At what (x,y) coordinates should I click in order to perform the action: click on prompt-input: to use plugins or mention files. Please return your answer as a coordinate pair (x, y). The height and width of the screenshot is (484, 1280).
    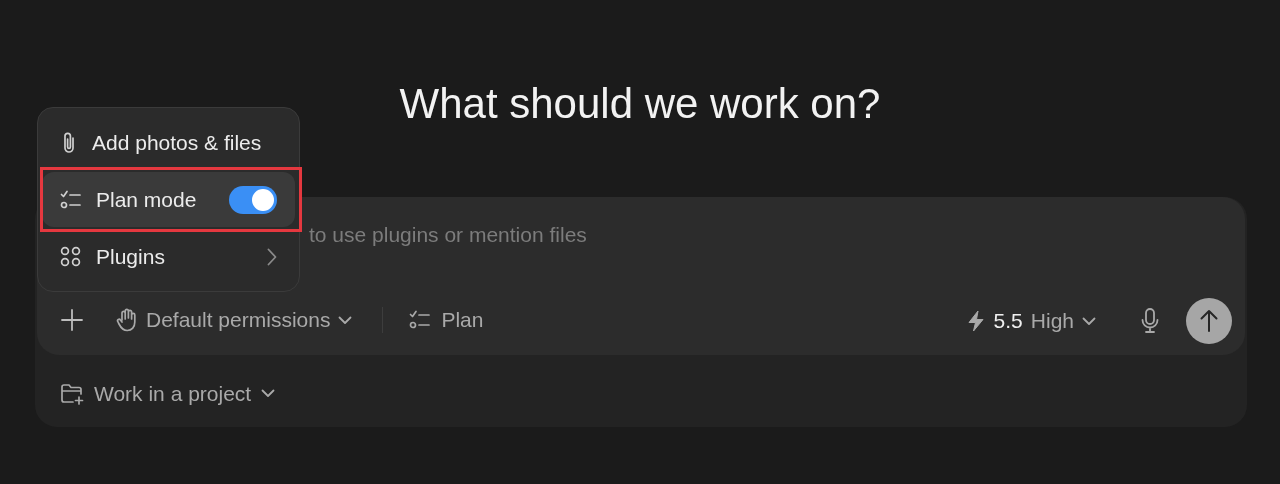
    Looking at the image, I should click on (659, 235).